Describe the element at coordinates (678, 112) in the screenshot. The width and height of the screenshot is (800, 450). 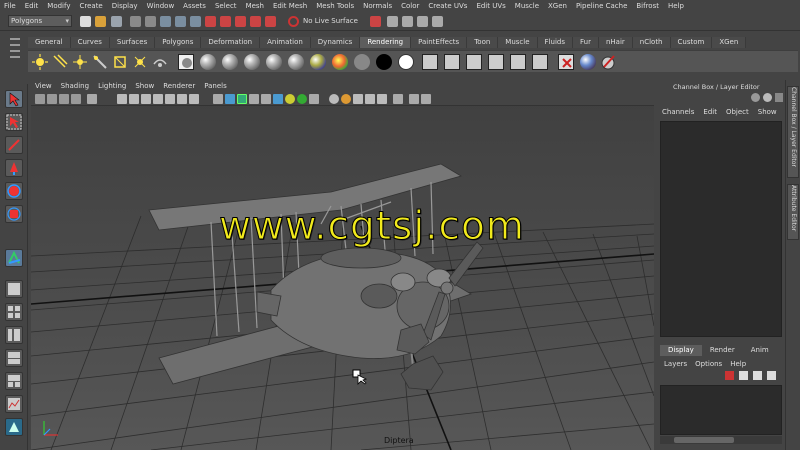
I see `menu-channels: Channels` at that location.